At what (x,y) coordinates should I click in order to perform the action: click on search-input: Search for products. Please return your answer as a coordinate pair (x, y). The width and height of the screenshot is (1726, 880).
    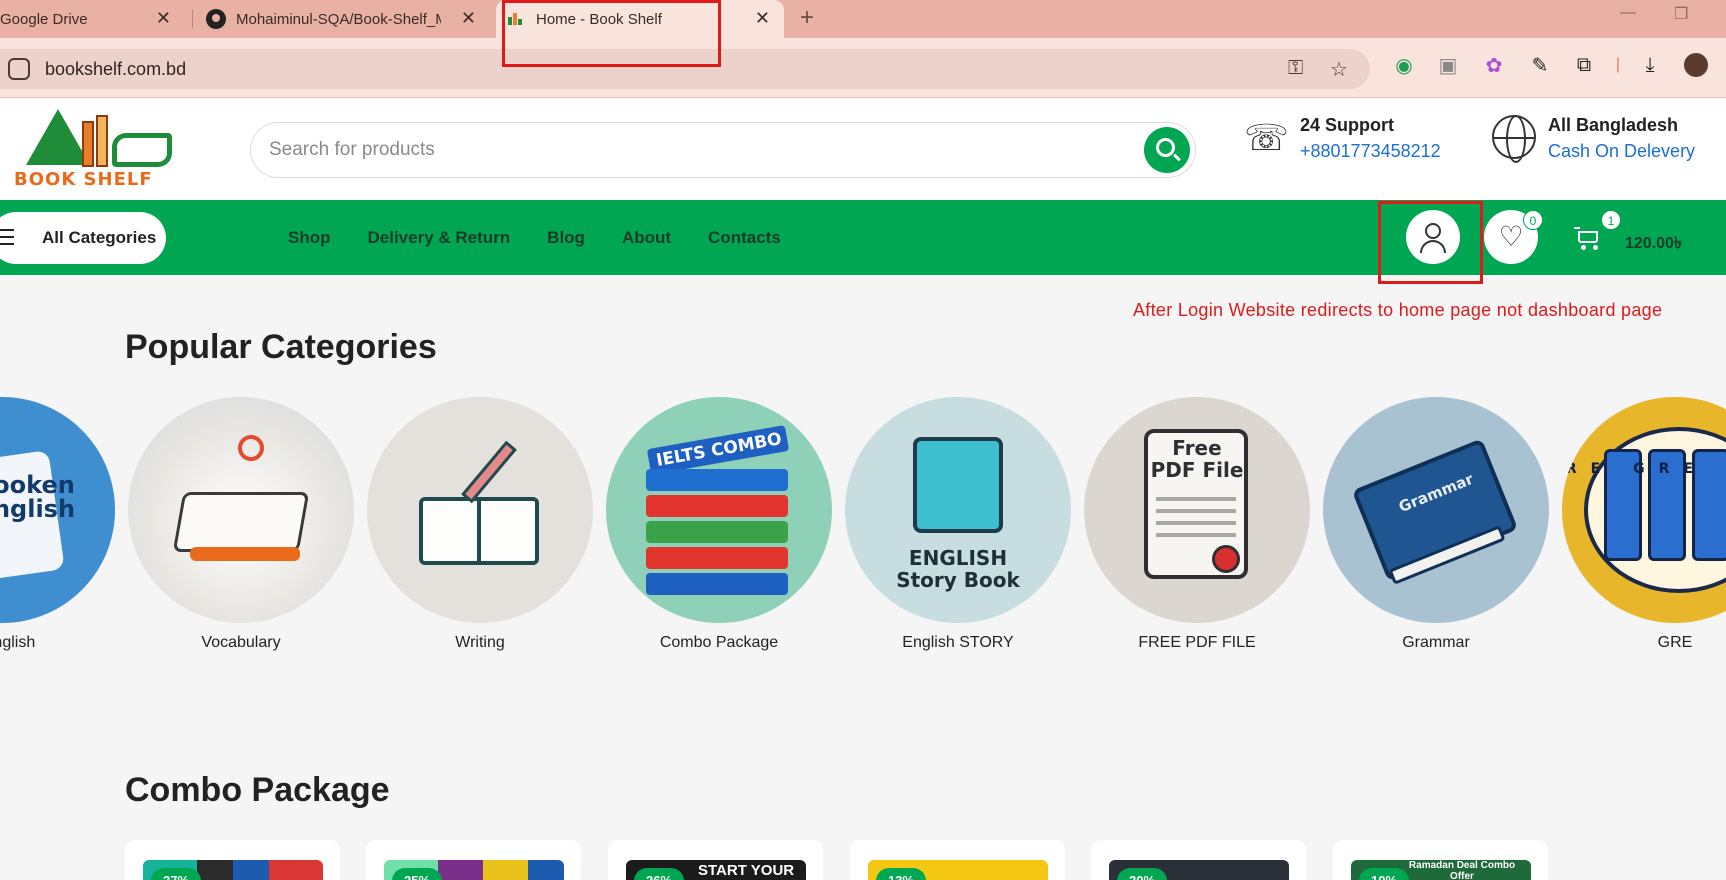
    Looking at the image, I should click on (352, 150).